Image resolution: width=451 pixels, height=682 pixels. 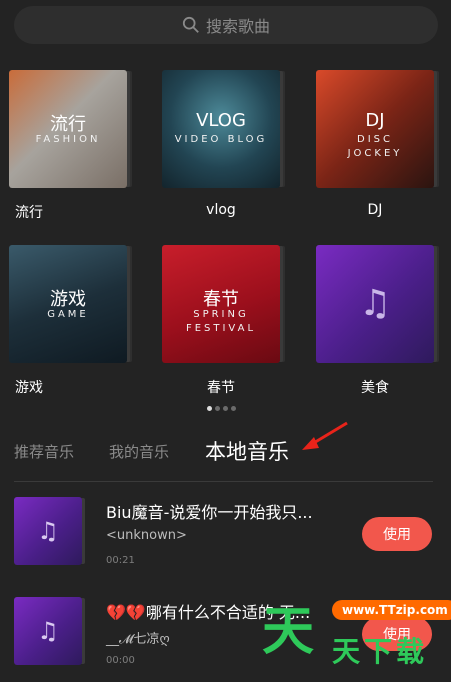 What do you see at coordinates (375, 210) in the screenshot?
I see `category-label: DJ` at bounding box center [375, 210].